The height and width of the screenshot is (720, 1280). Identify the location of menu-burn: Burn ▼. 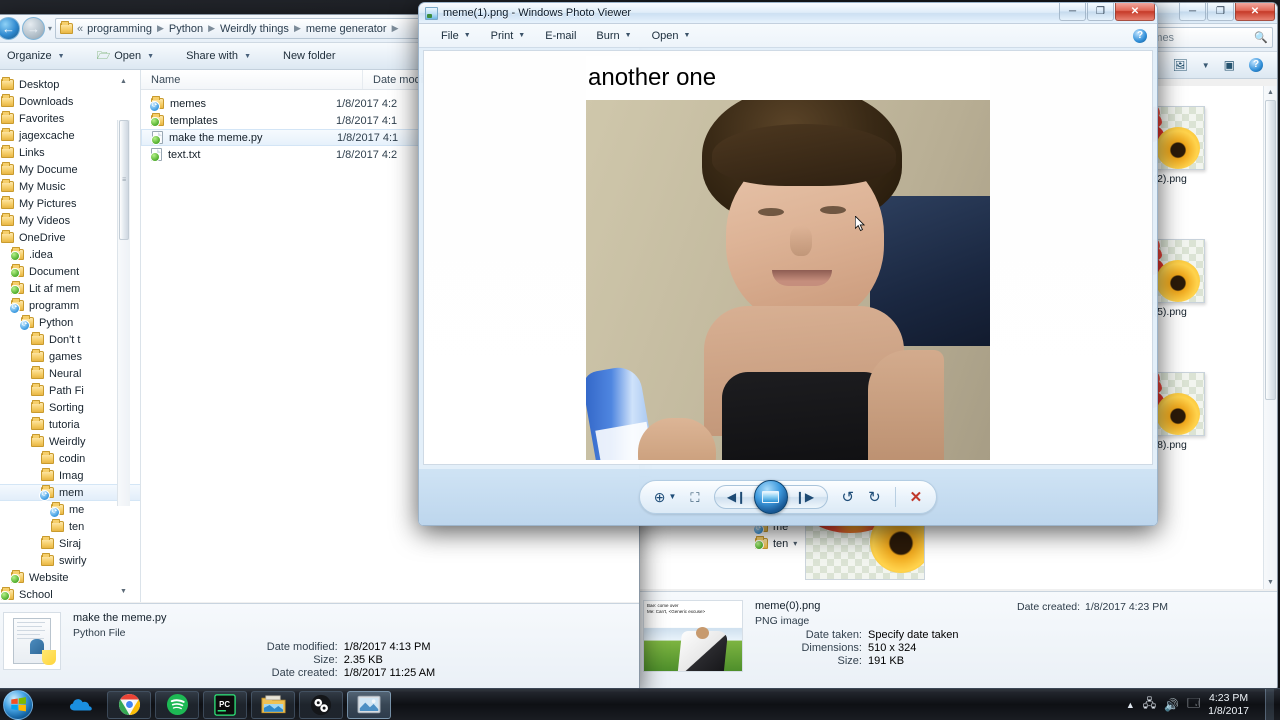
(613, 36).